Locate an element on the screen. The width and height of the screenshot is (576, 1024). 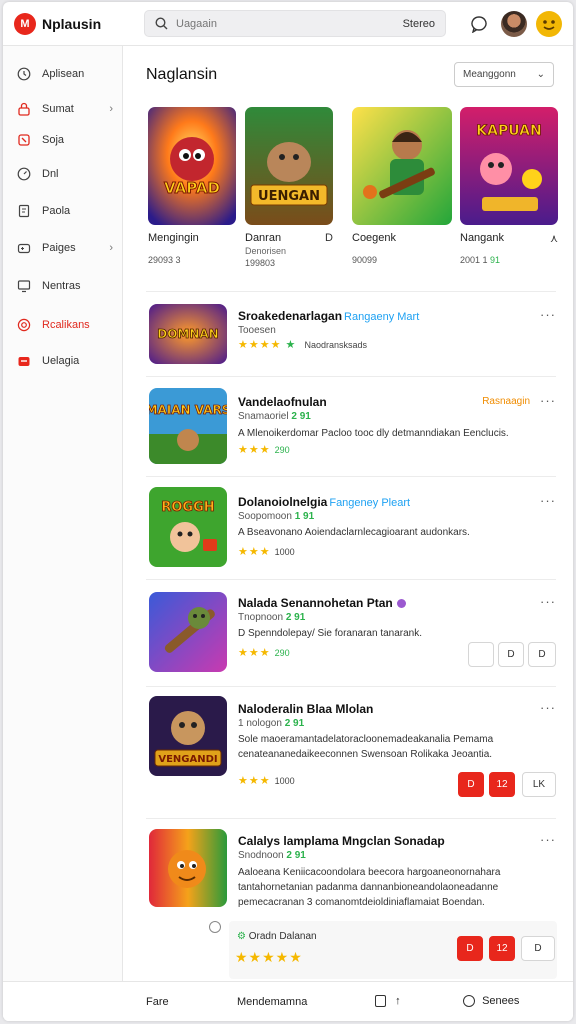
sort-label: Meanggonn is located at coordinates (489, 74).